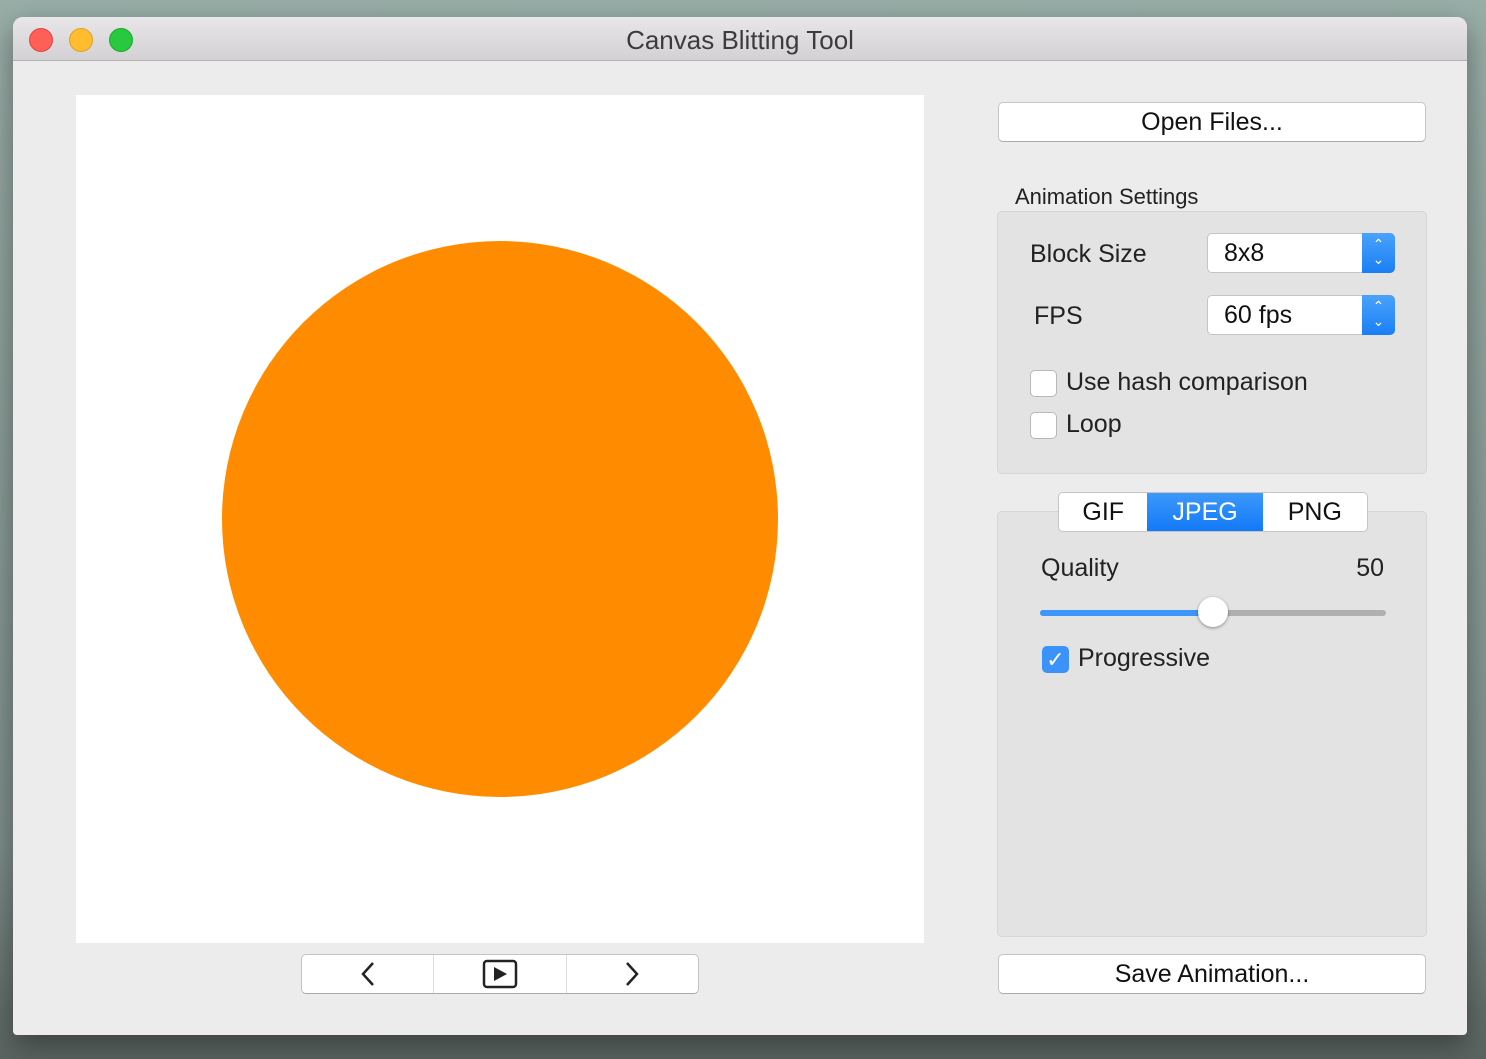  I want to click on quality-slider, so click(1213, 612).